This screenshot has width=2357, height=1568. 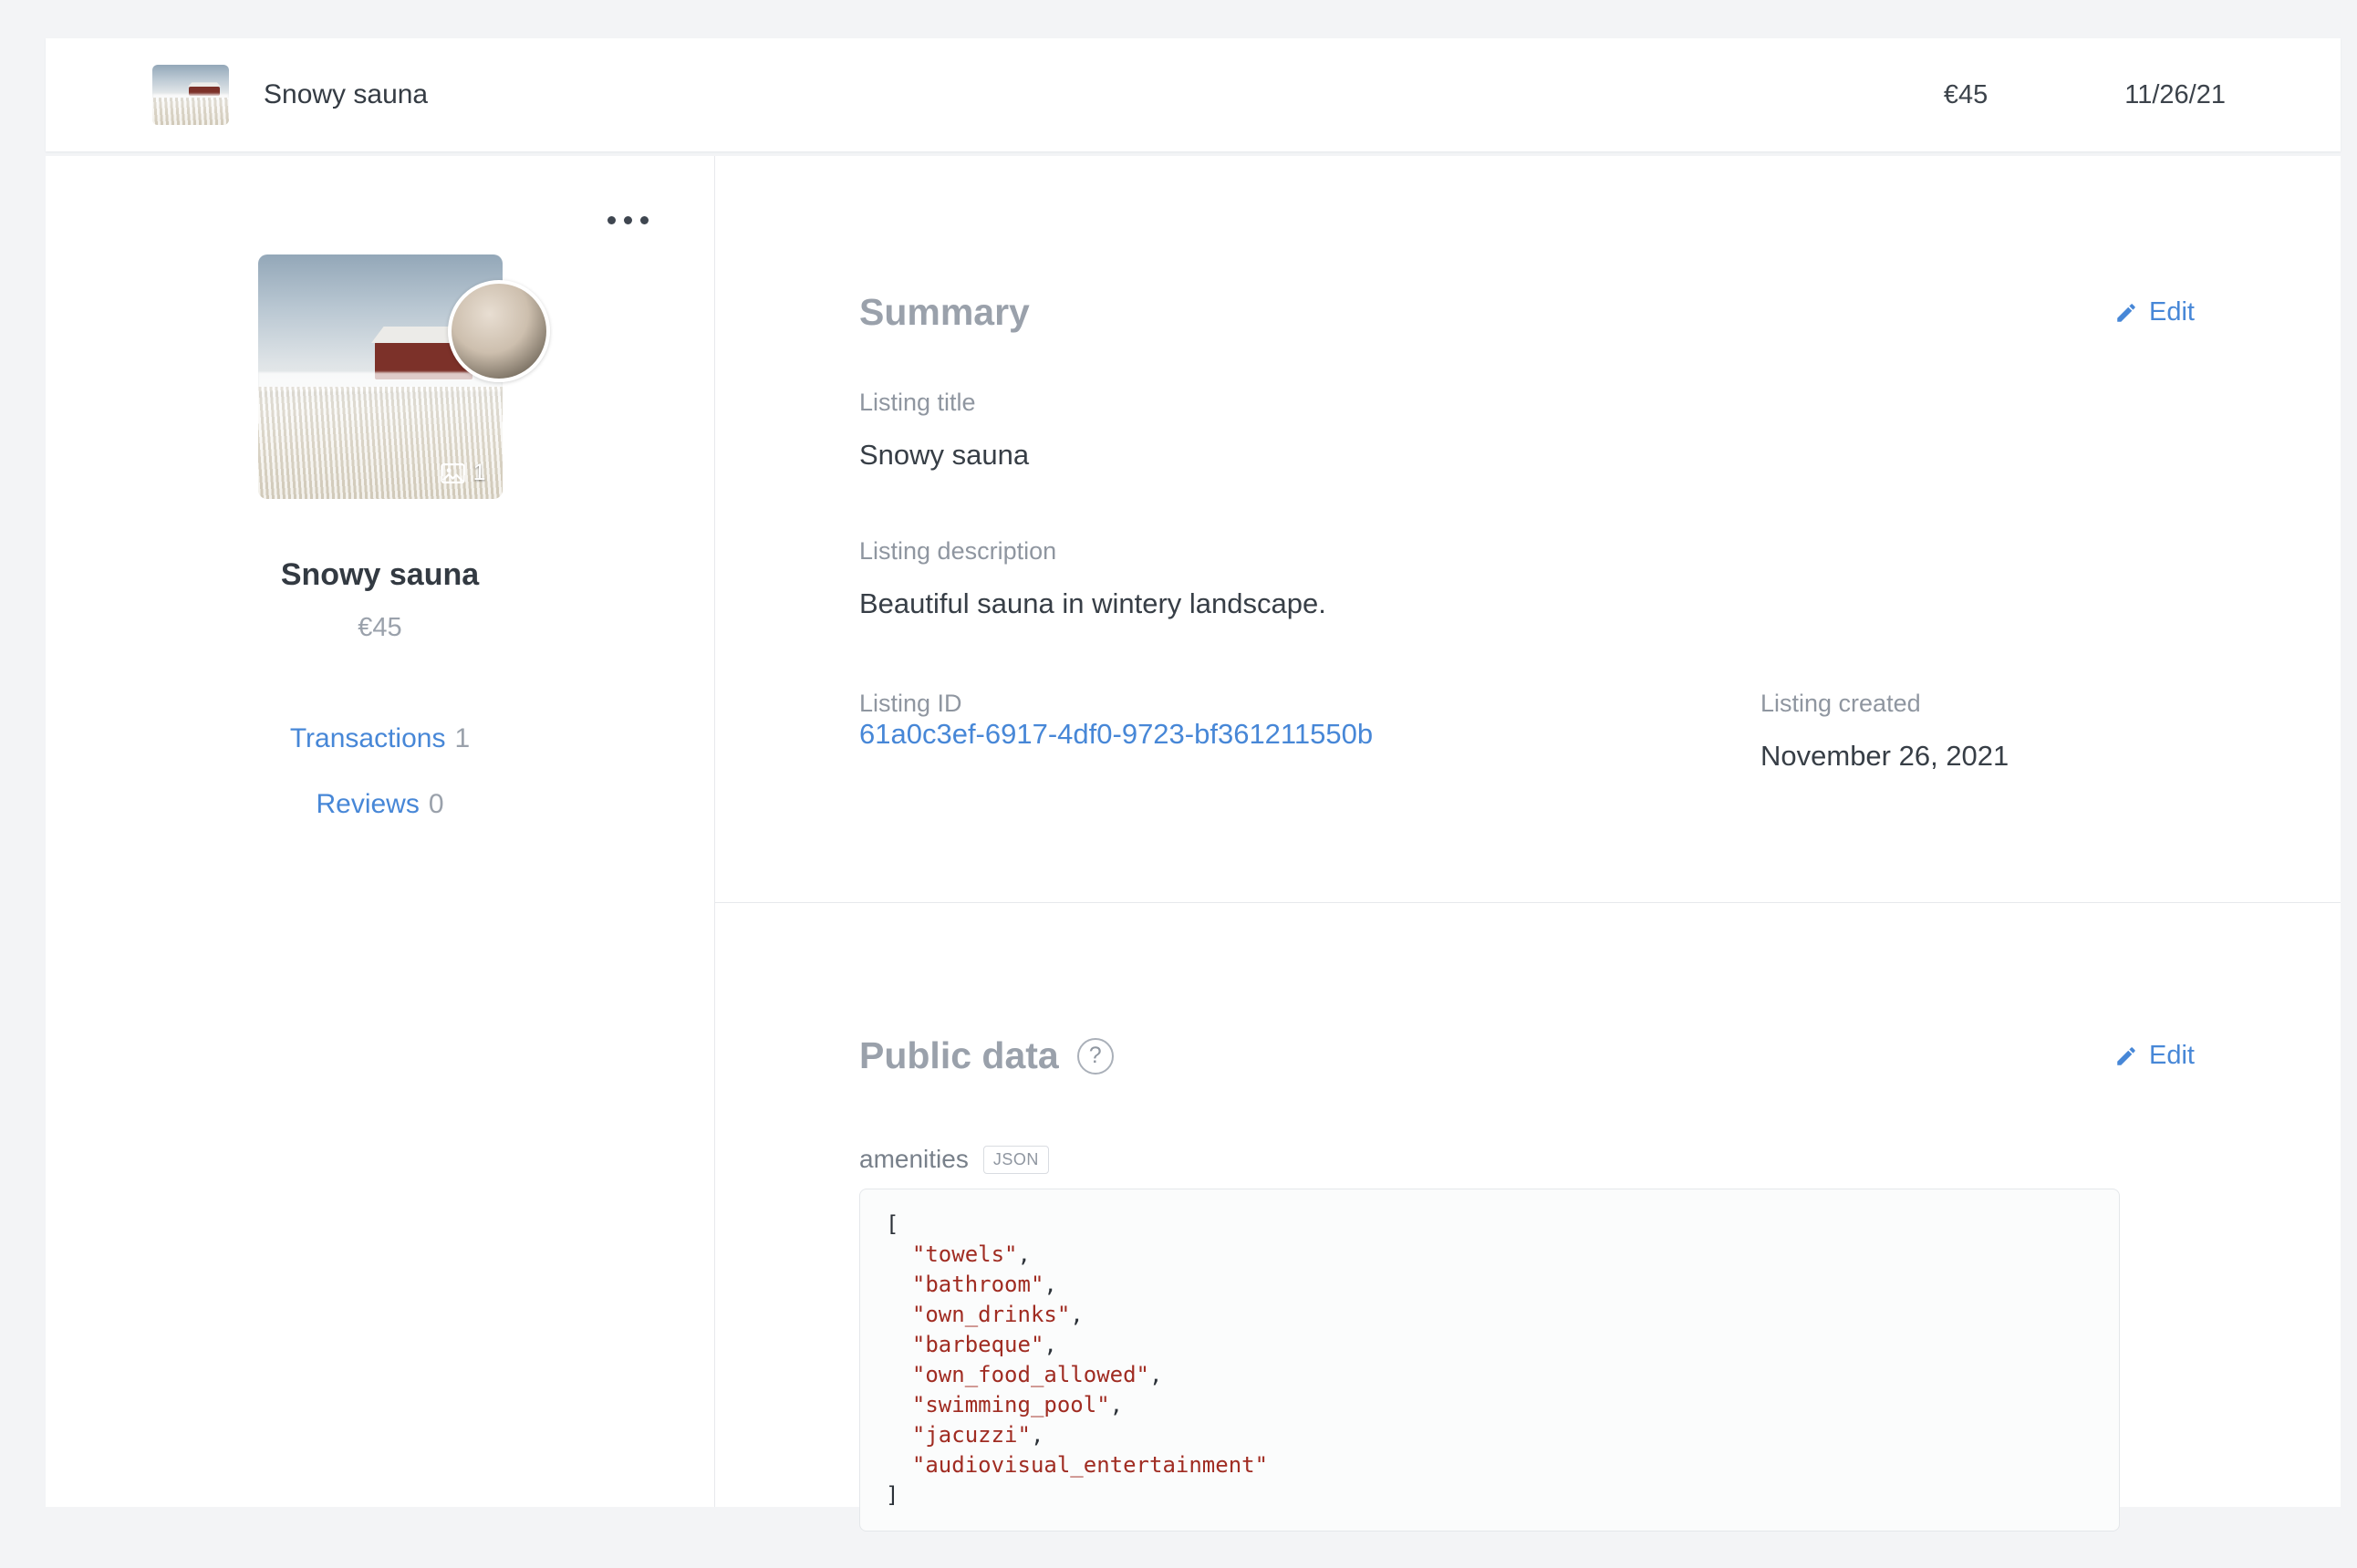 I want to click on public-data-edit-label: Edit, so click(x=2172, y=1055).